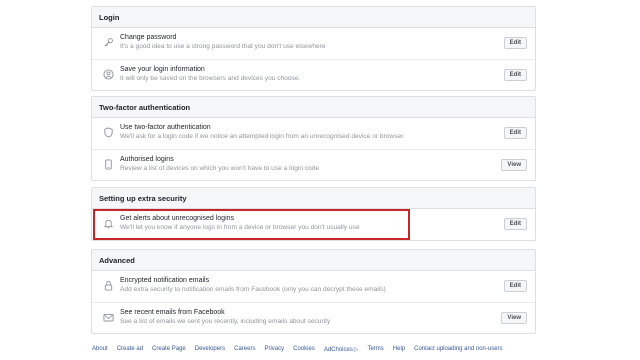 This screenshot has height=360, width=640. What do you see at coordinates (313, 17) in the screenshot?
I see `section-title: Login` at bounding box center [313, 17].